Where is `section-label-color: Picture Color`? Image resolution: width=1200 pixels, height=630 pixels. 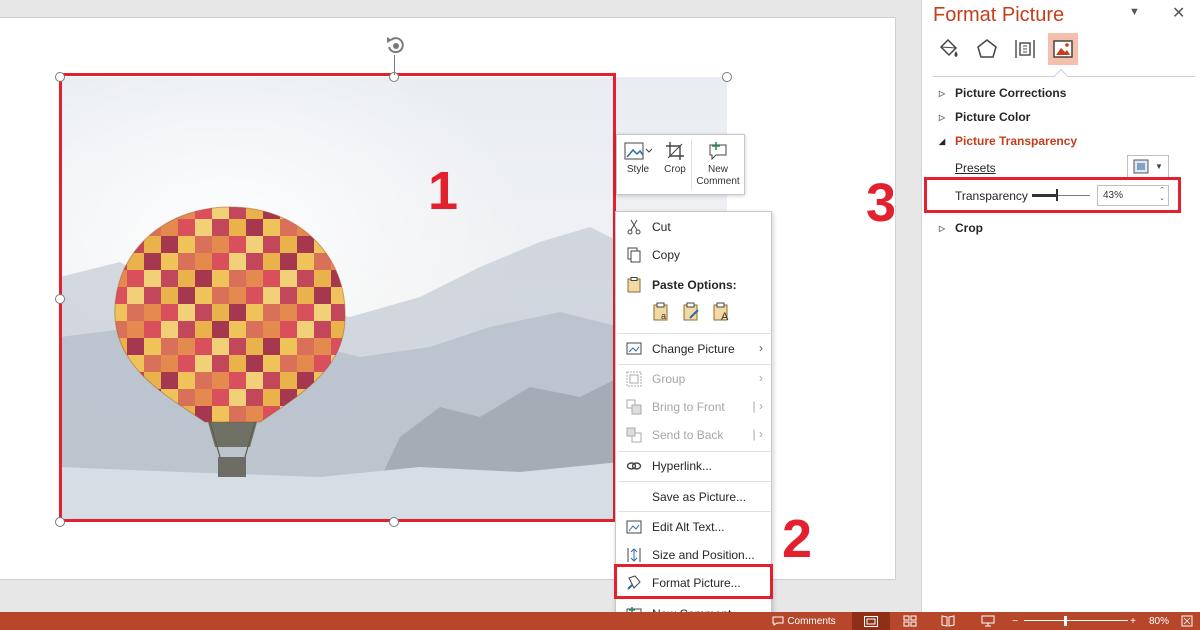 section-label-color: Picture Color is located at coordinates (993, 117).